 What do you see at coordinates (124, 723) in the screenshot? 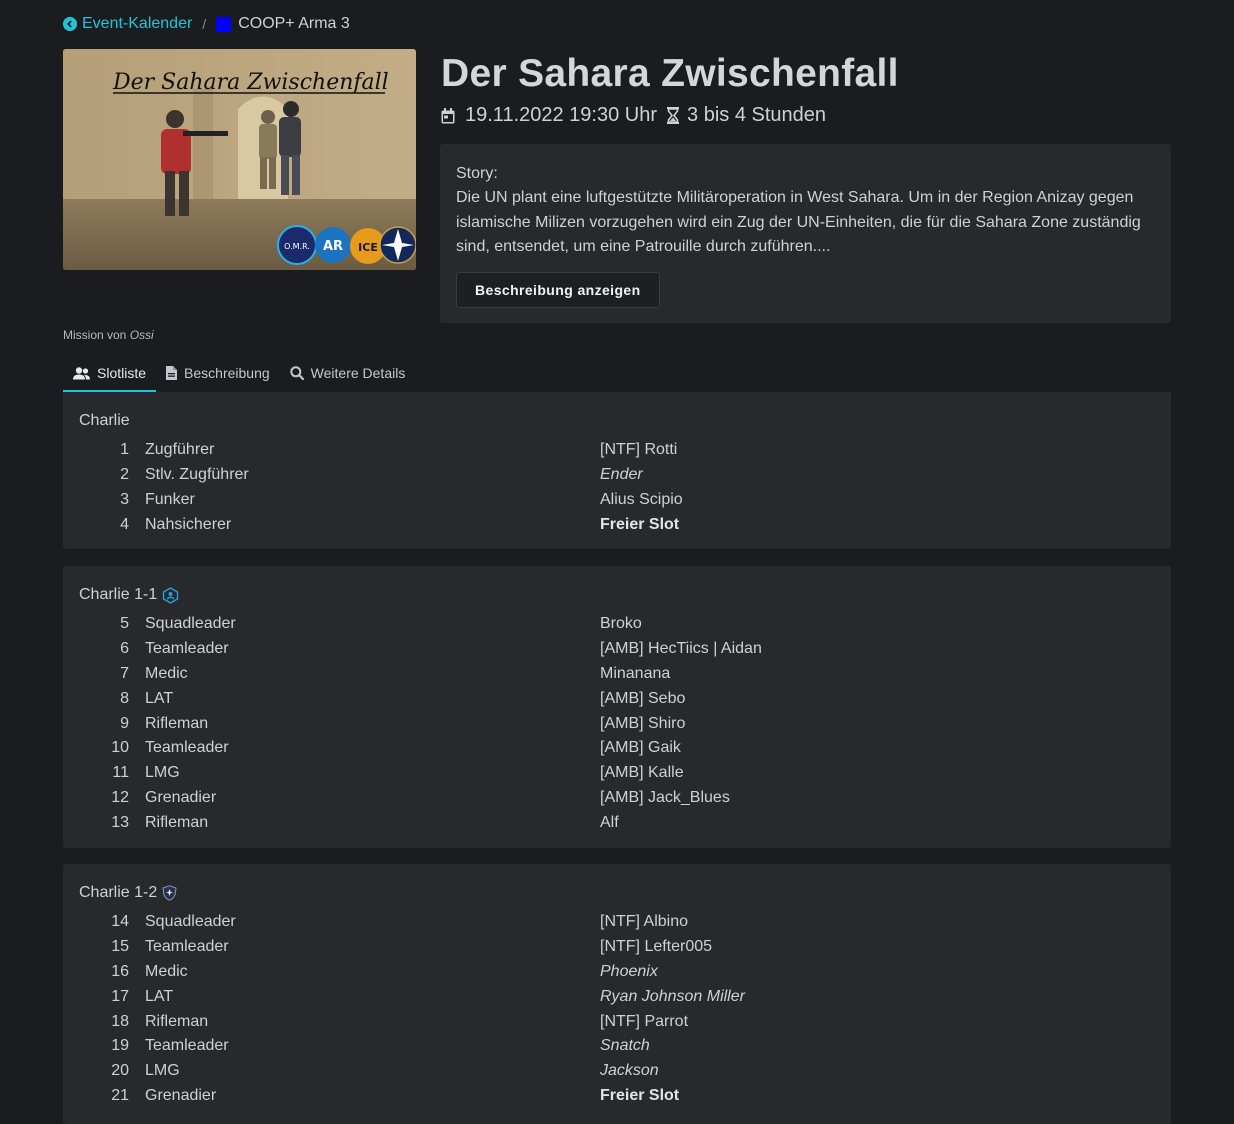
I see `slot-number: 9` at bounding box center [124, 723].